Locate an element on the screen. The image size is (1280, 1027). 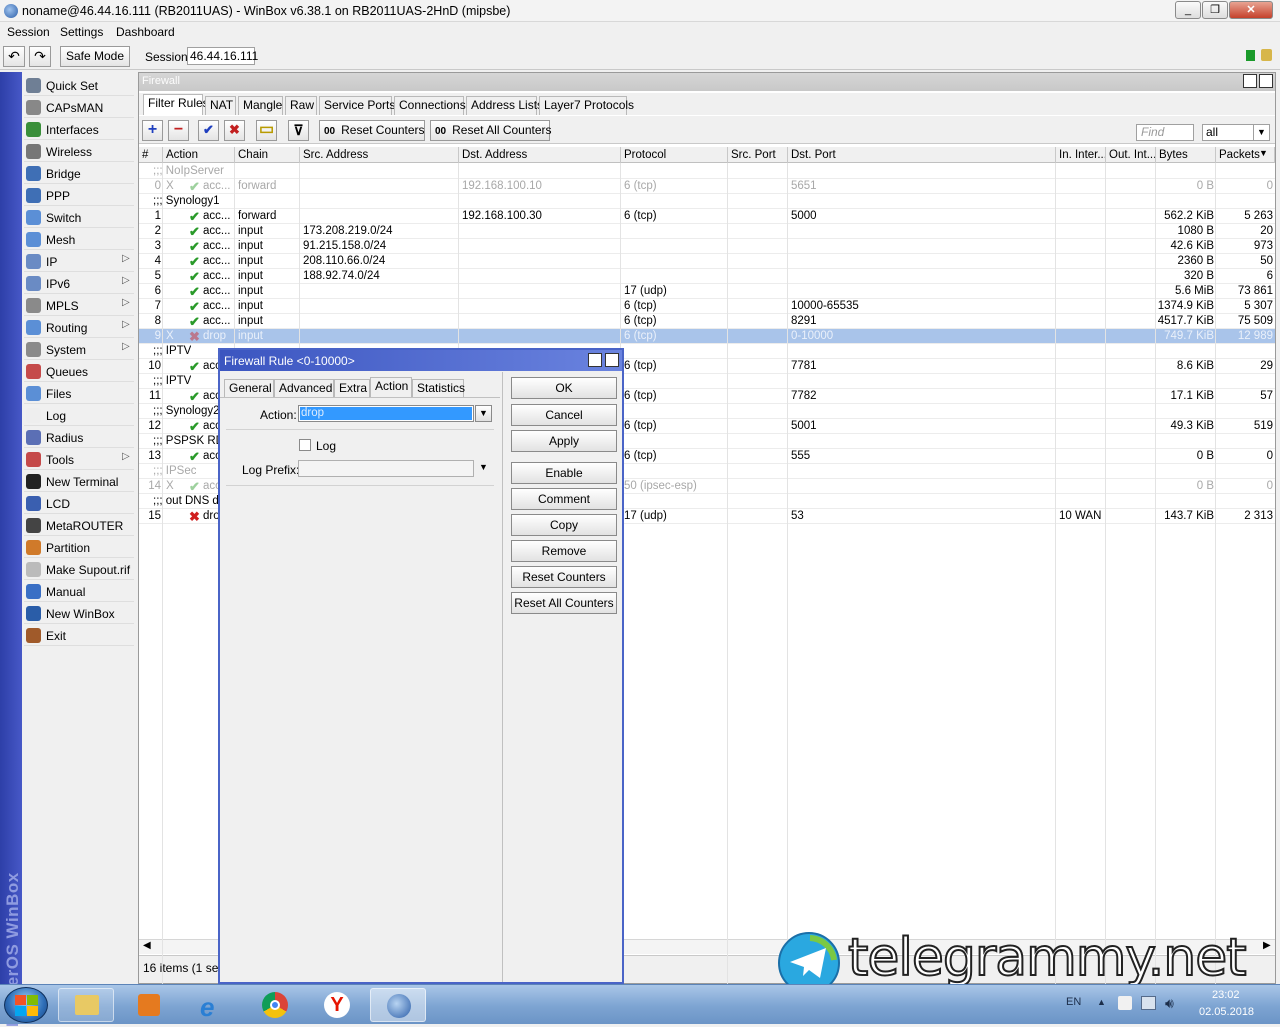
dialog-tab-action: Action is located at coordinates (391, 387).